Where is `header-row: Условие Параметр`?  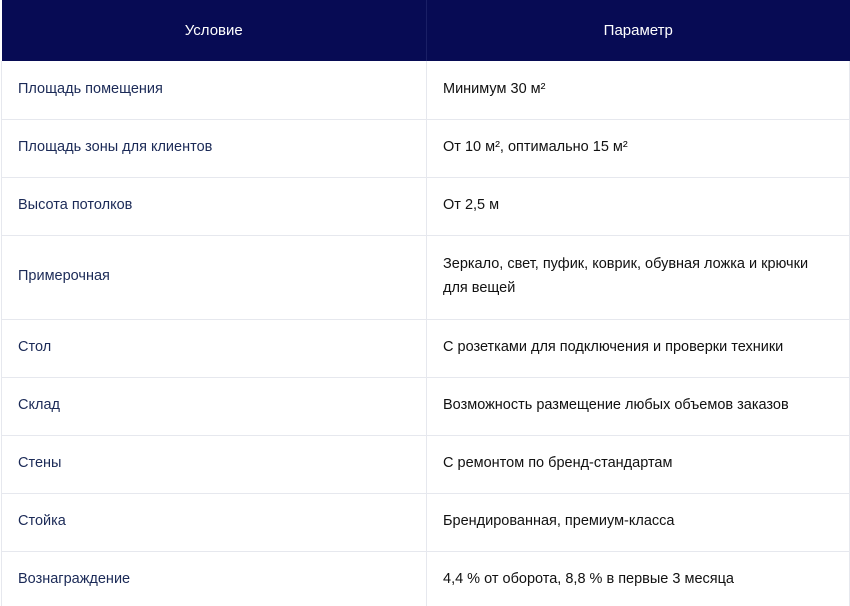
header-row: Условие Параметр is located at coordinates (425, 30).